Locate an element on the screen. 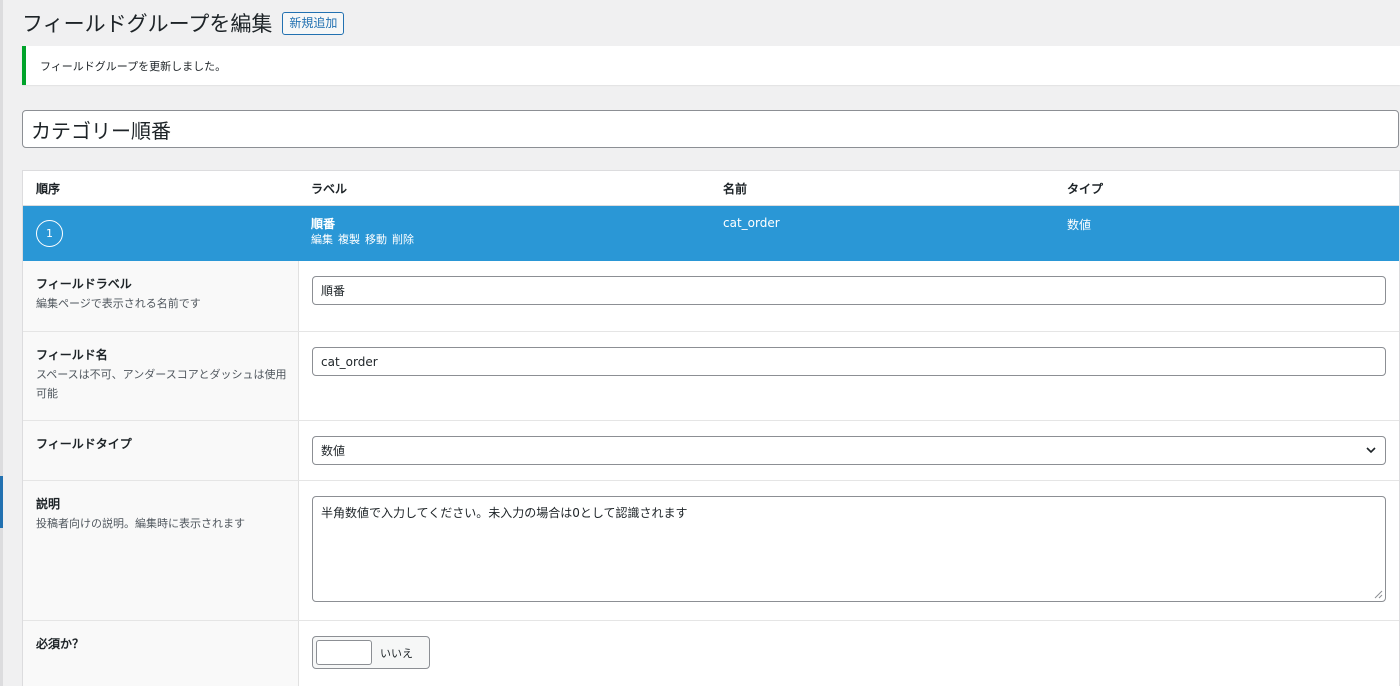 This screenshot has height=686, width=1400. setting-label-column: フィールド名 スペースは不可、アンダースコアとダッシュは使用可能 is located at coordinates (161, 376).